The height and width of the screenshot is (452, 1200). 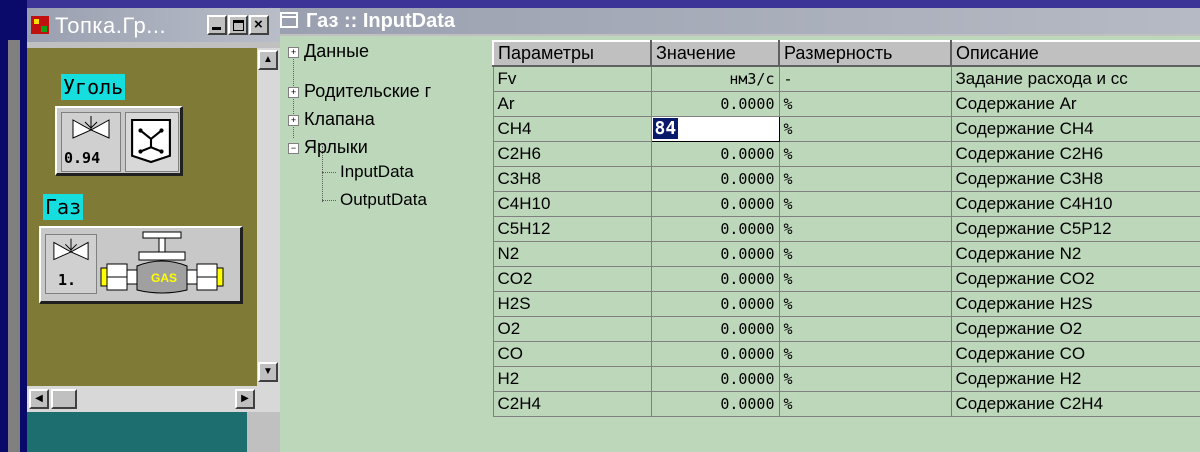 I want to click on column-header-parameters: Параметры, so click(x=572, y=53).